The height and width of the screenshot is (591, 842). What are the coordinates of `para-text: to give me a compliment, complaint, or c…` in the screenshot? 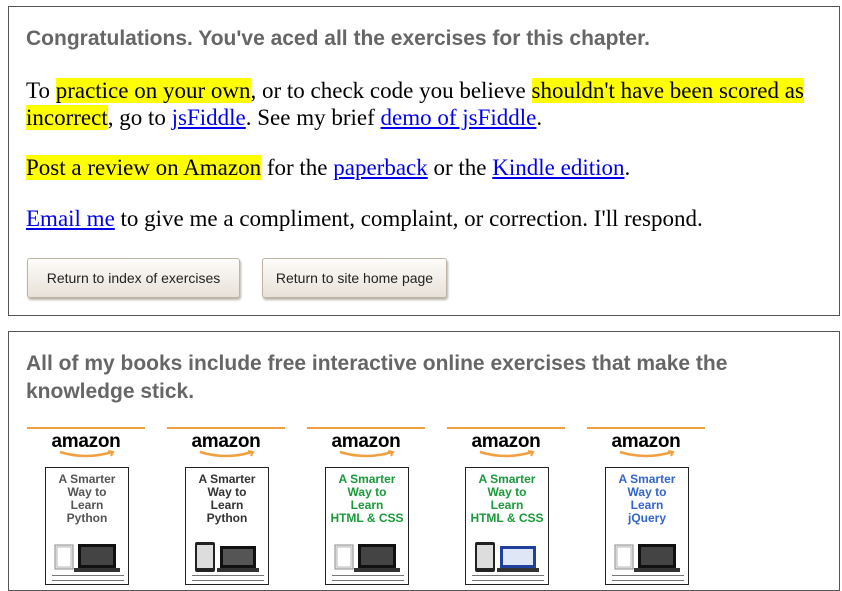 It's located at (408, 218).